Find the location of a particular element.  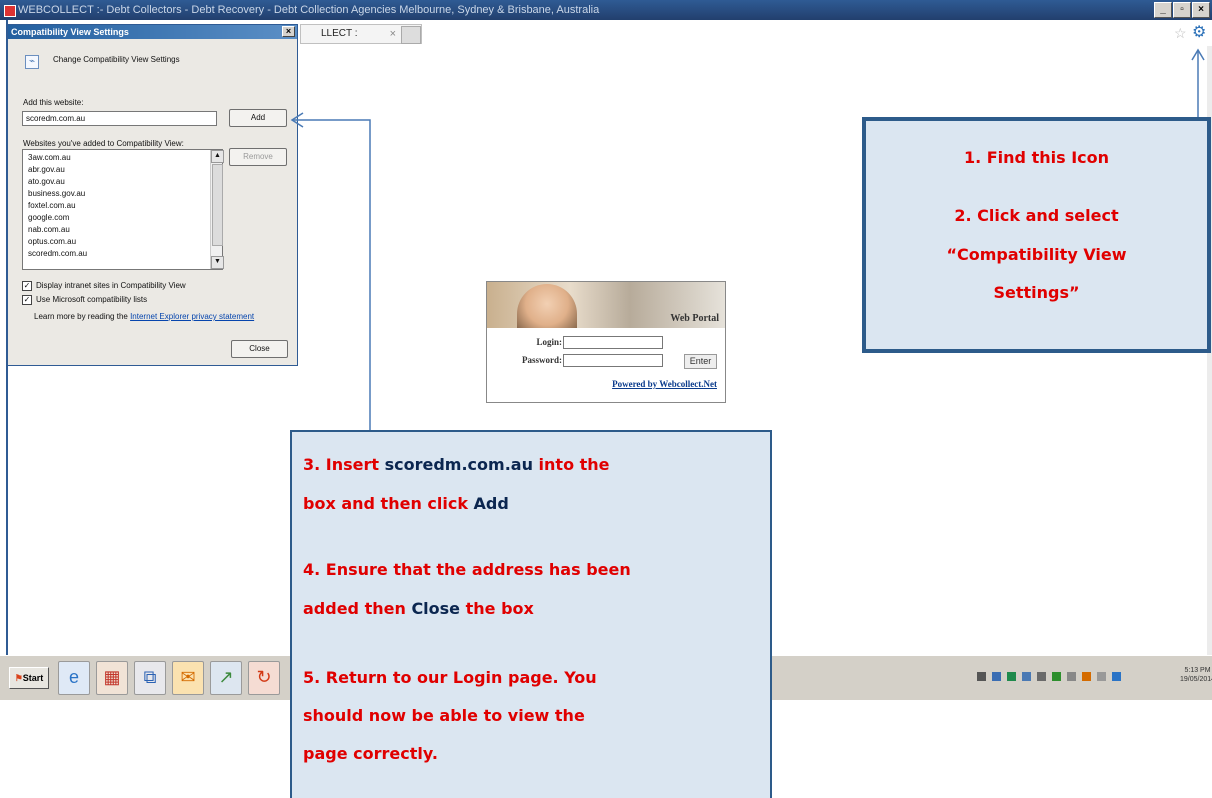

step-5-line-1: 5. Return to our Login page. You is located at coordinates (450, 677).